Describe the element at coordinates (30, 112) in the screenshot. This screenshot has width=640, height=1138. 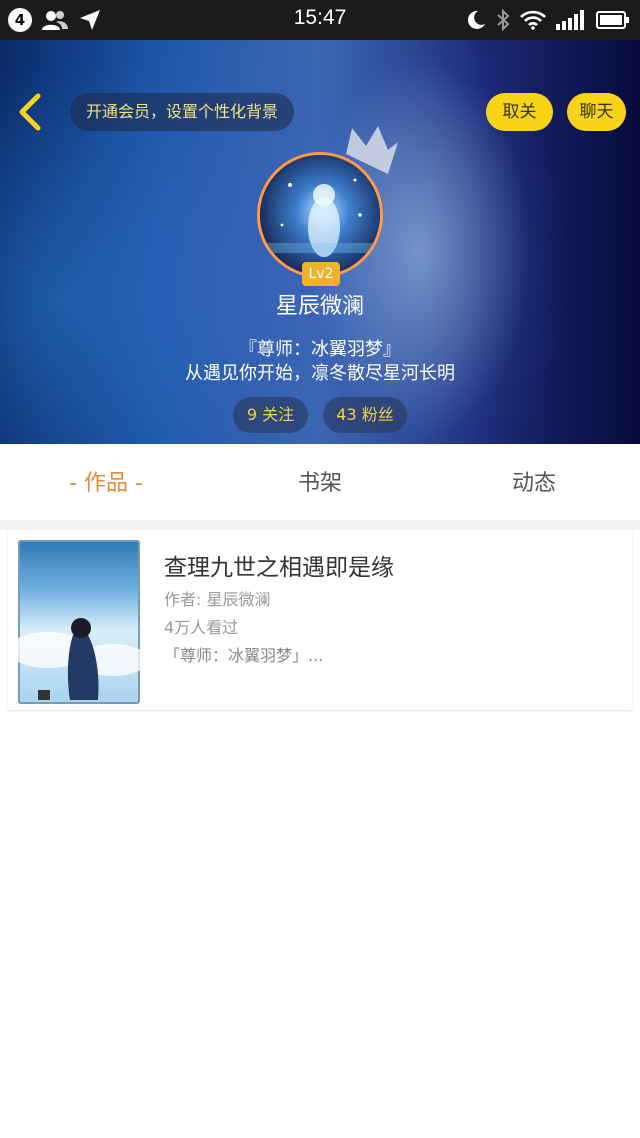
I see `back-arrow-icon` at that location.